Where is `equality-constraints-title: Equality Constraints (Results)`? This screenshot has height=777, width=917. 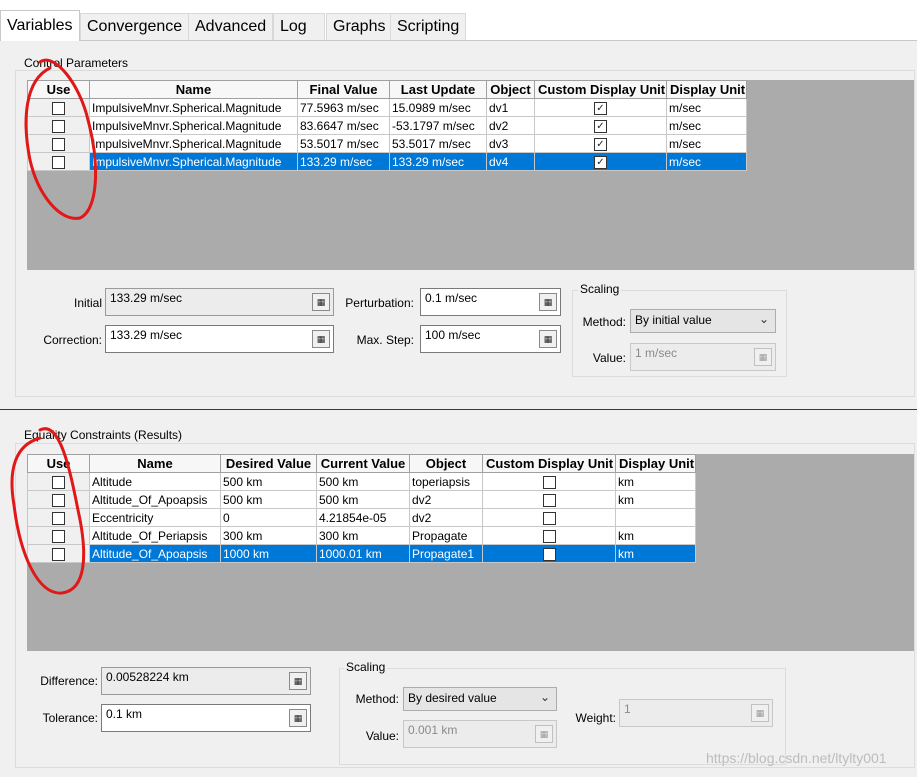 equality-constraints-title: Equality Constraints (Results) is located at coordinates (103, 435).